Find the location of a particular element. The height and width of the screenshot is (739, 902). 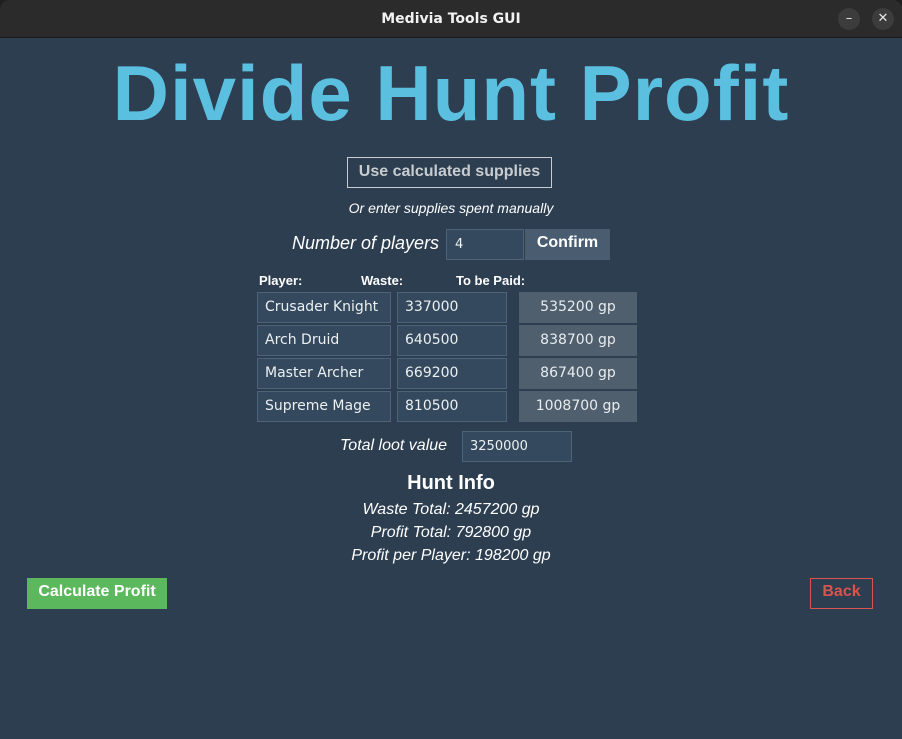

profit-per-player-text: Profit per Player: 198200 gp is located at coordinates (451, 555).